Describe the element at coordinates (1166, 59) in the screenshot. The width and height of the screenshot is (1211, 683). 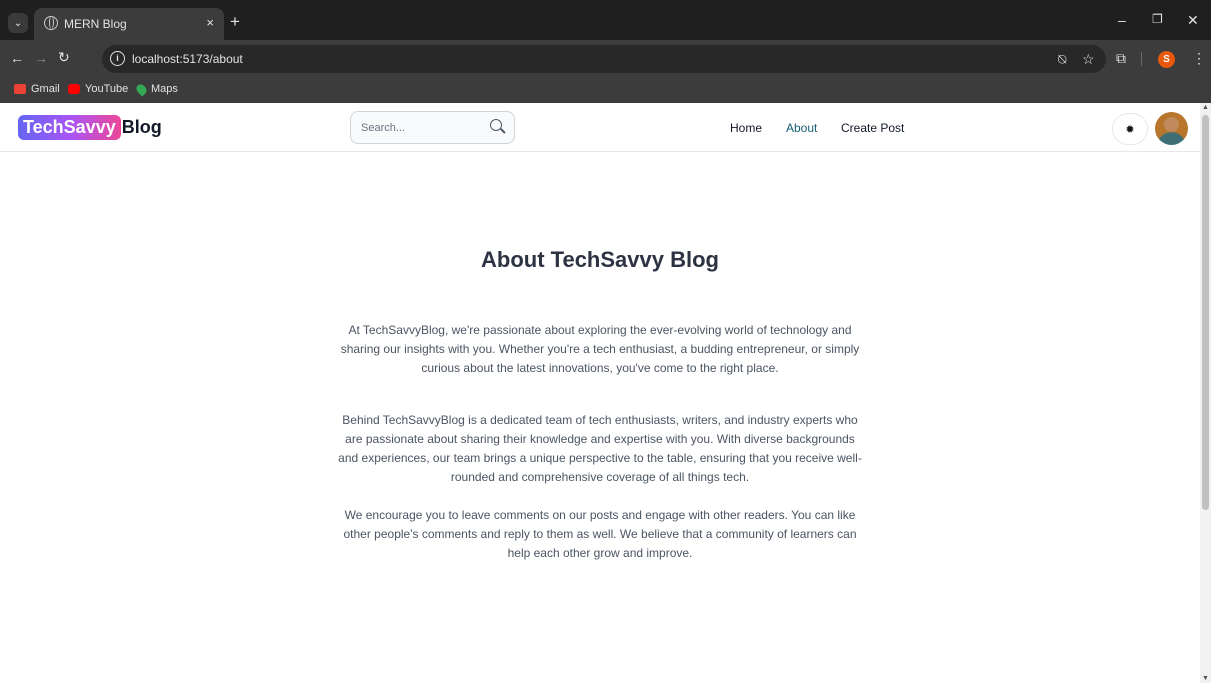
I see `profile-avatar-icon: S` at that location.